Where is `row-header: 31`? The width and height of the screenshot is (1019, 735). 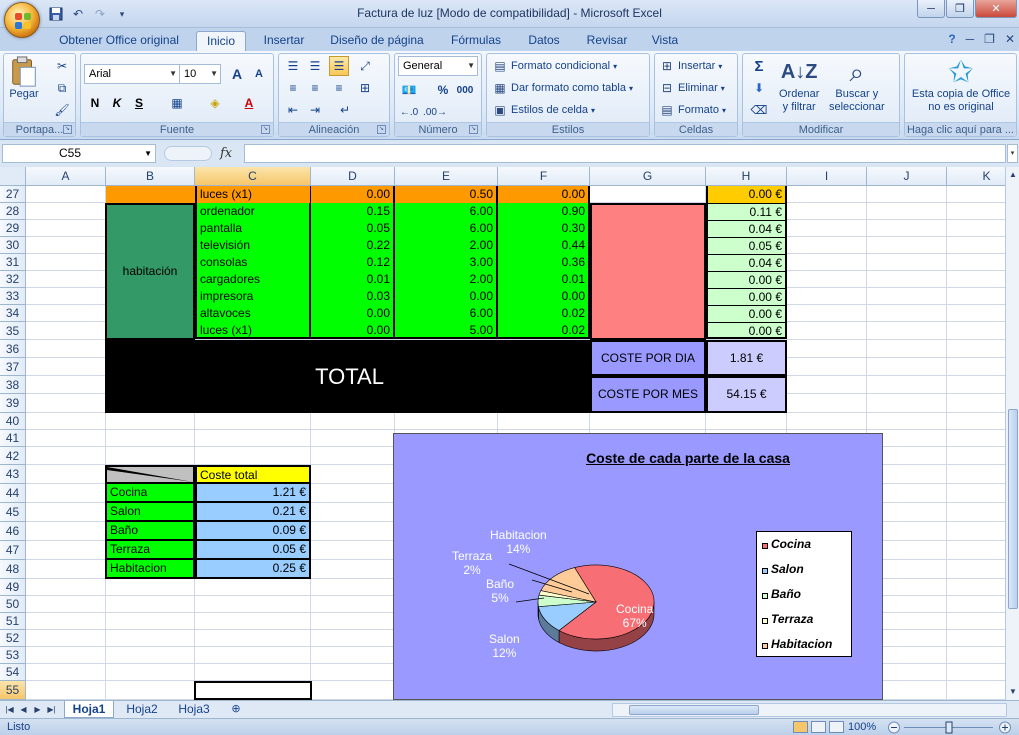
row-header: 31 is located at coordinates (13, 262).